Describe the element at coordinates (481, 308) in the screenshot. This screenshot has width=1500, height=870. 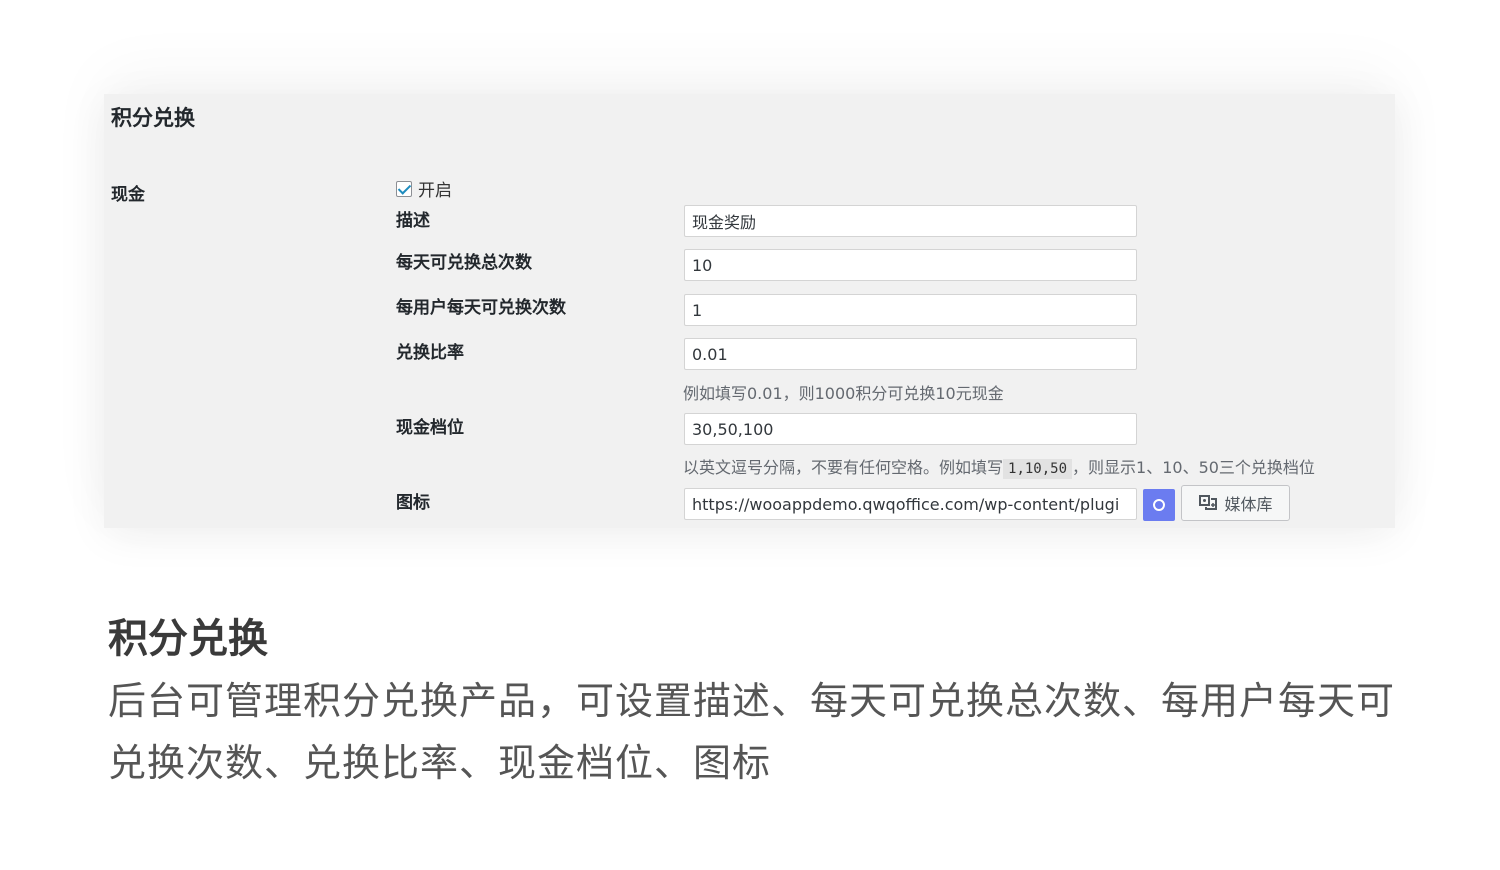
I see `per-user-daily-label: 每用户每天可兑换次数` at that location.